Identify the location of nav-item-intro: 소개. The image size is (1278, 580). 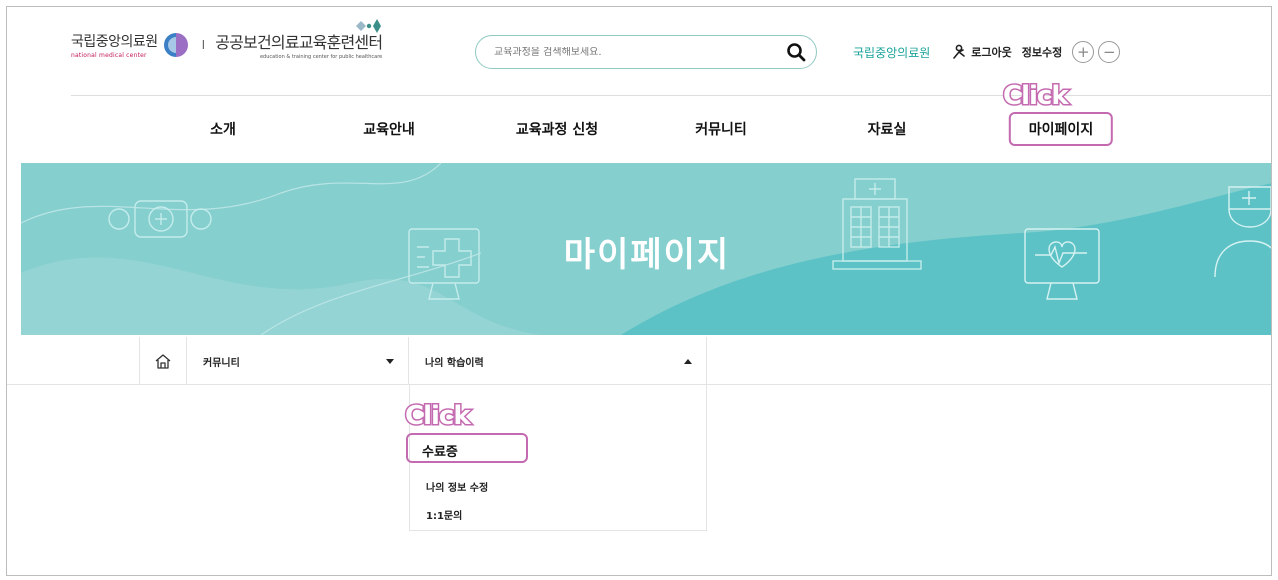
(223, 129).